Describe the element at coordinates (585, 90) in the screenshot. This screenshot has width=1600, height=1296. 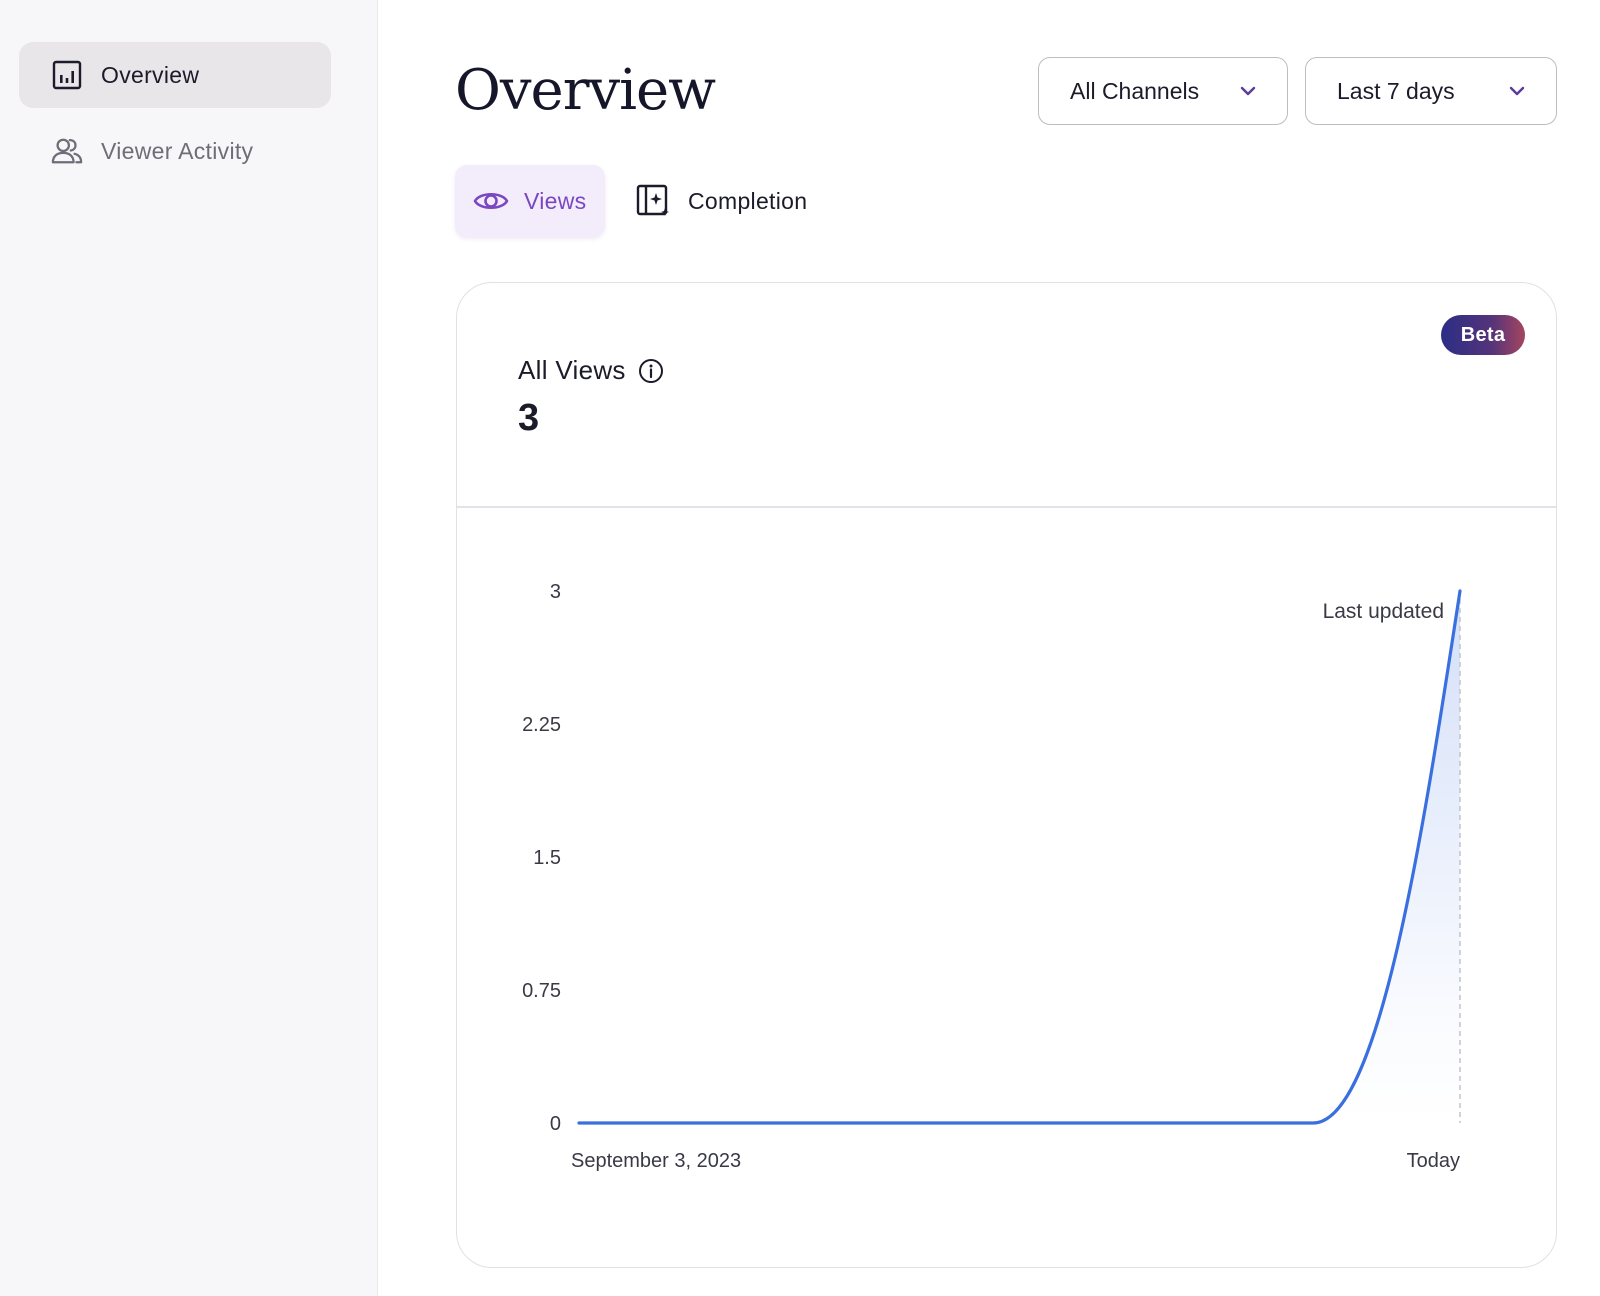
I see `page-title: Overview` at that location.